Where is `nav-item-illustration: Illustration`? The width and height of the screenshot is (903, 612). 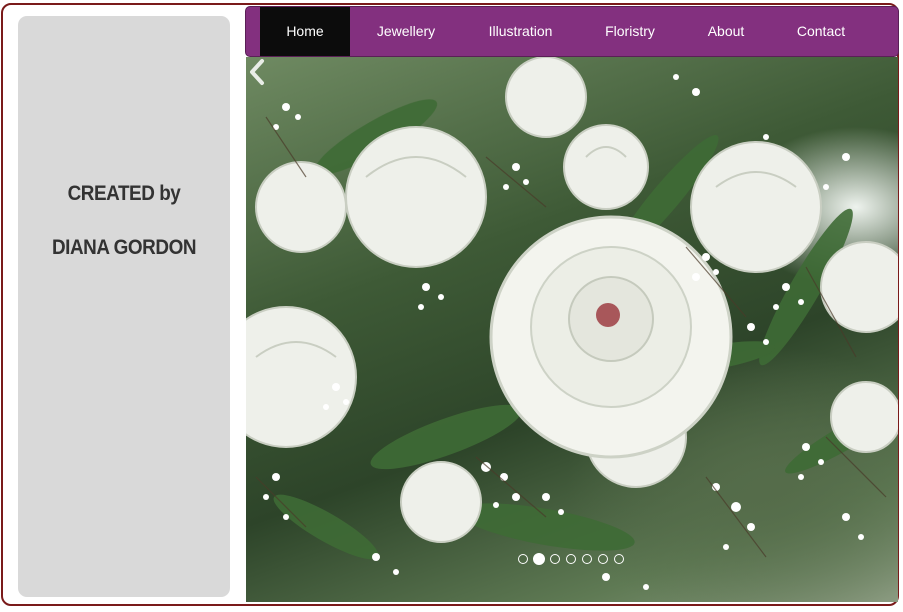
nav-item-illustration: Illustration is located at coordinates (520, 31).